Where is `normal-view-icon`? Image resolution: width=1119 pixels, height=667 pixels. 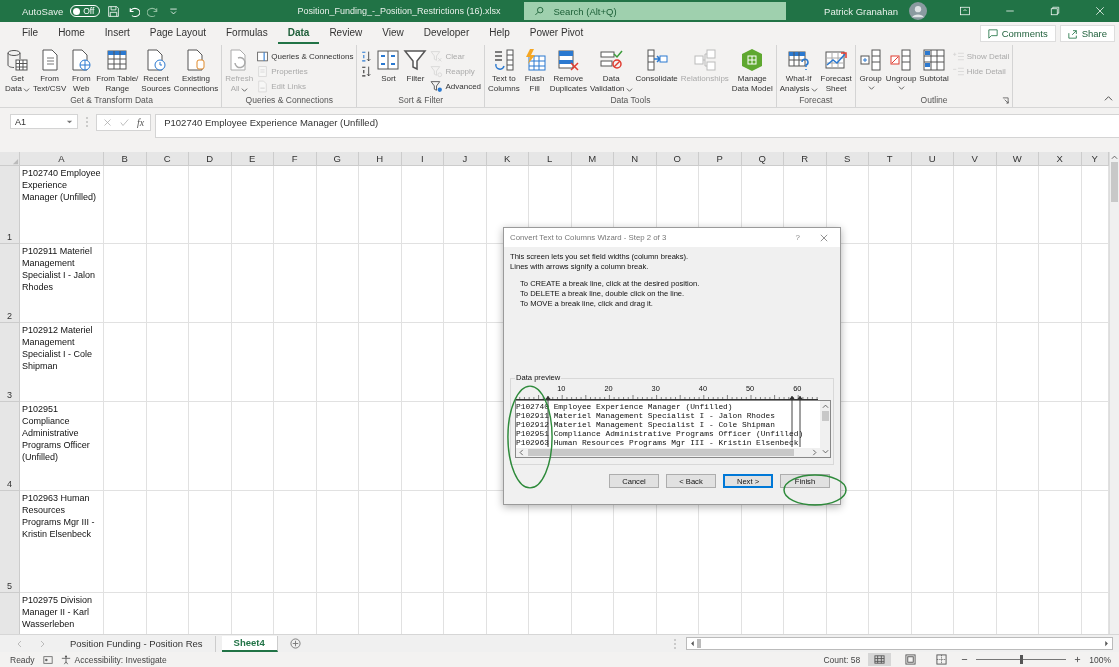
normal-view-icon is located at coordinates (880, 659).